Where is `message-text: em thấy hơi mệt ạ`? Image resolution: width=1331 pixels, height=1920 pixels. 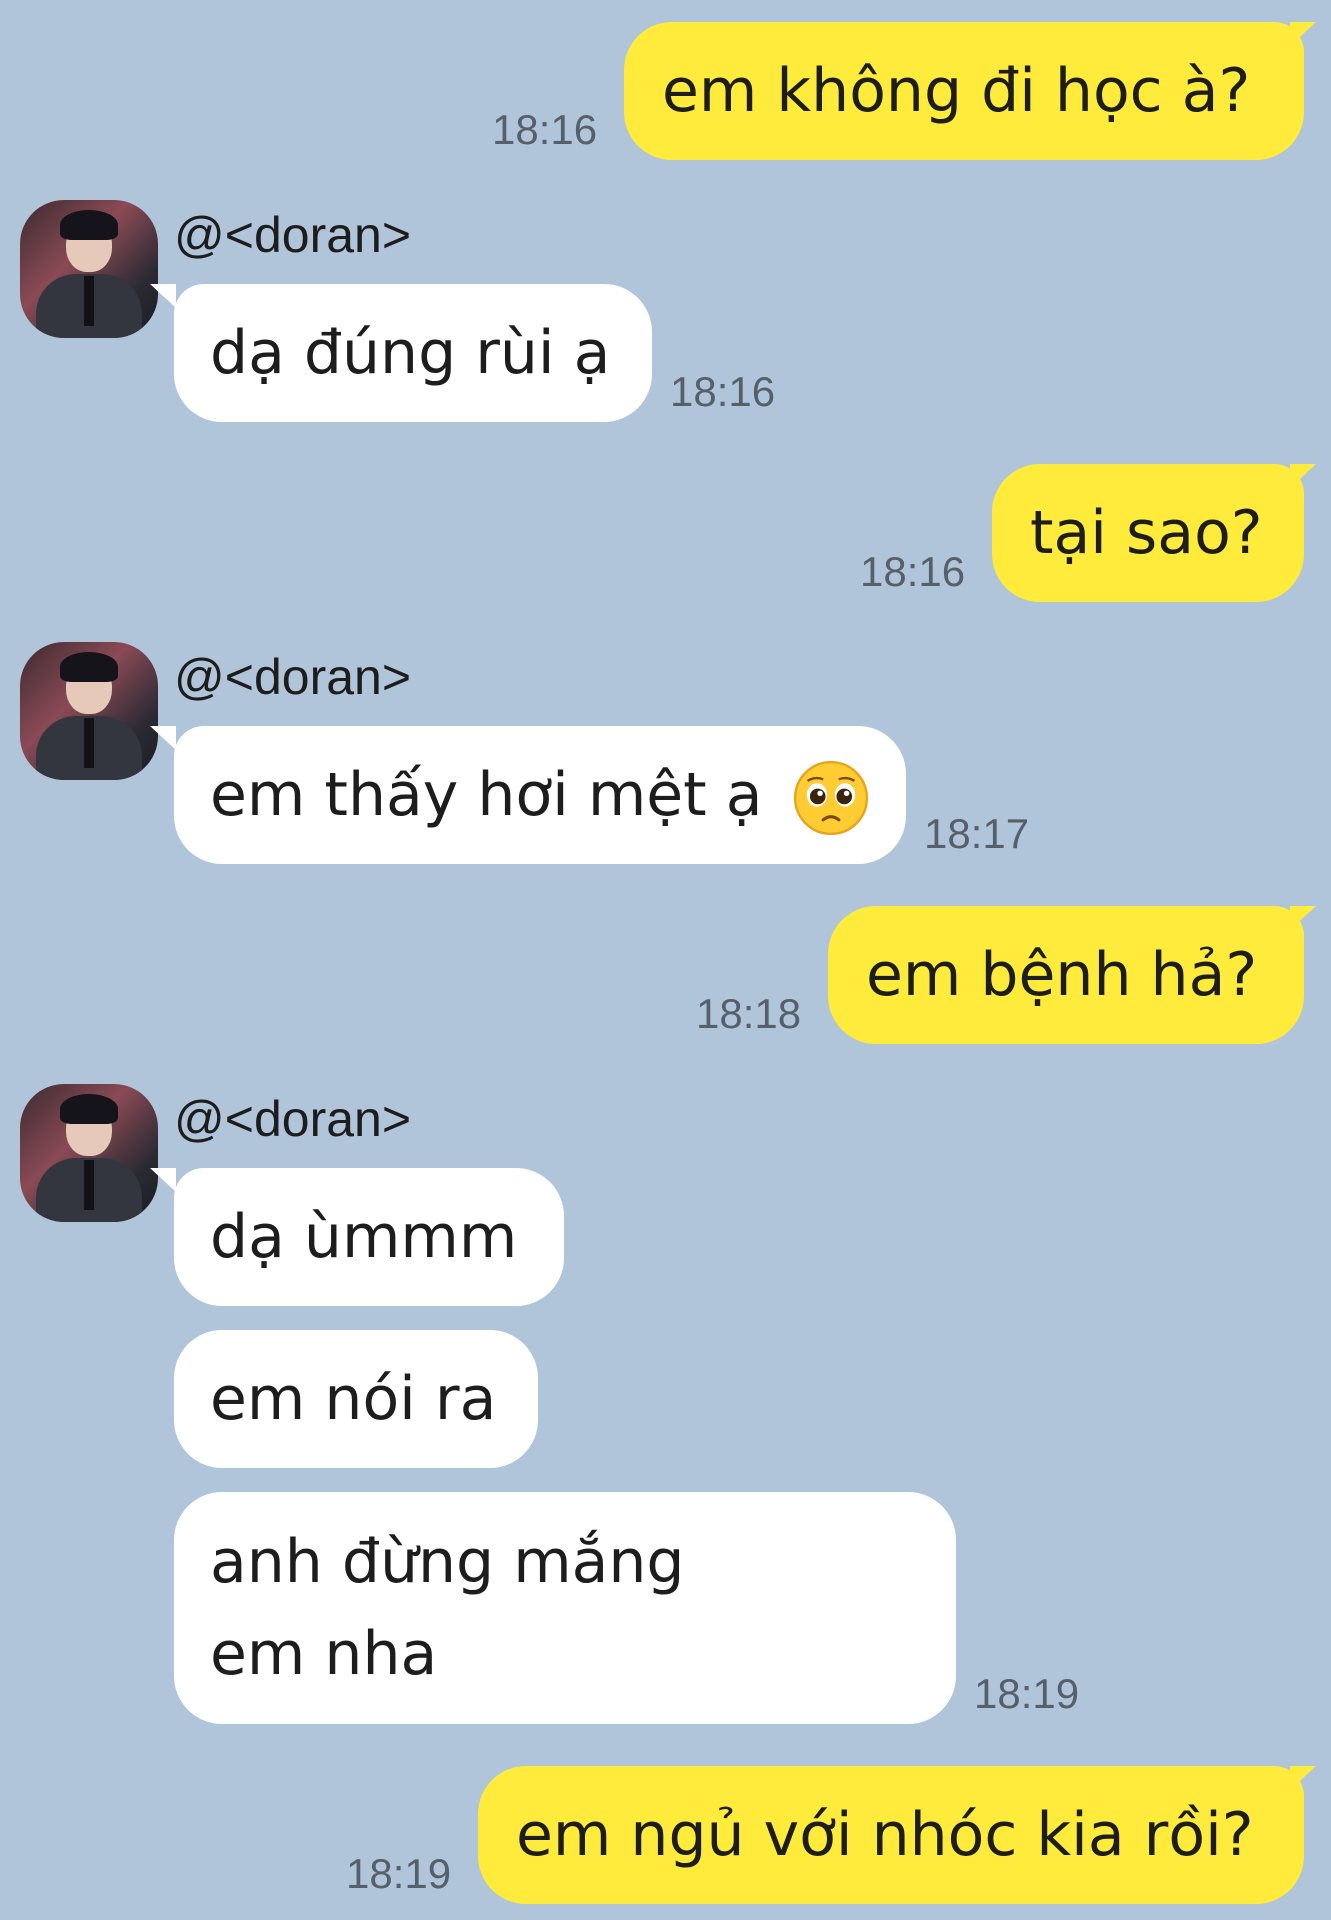
message-text: em thấy hơi mệt ạ is located at coordinates (486, 795).